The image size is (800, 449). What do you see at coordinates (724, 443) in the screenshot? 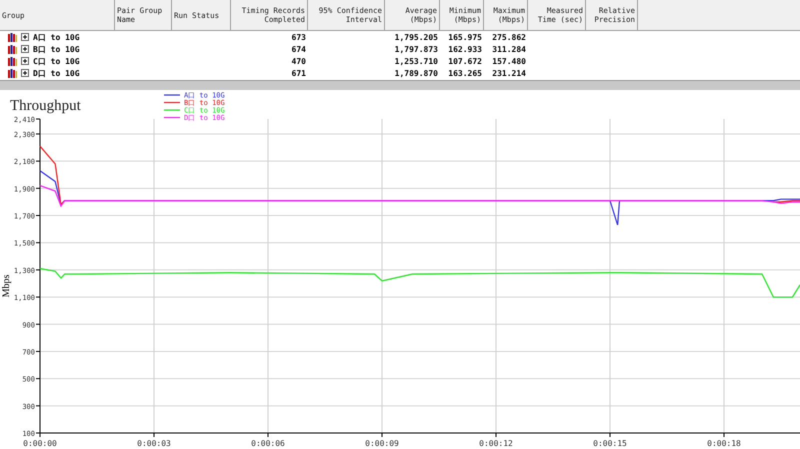
I see `x-tick-label: 0:00:18` at bounding box center [724, 443].